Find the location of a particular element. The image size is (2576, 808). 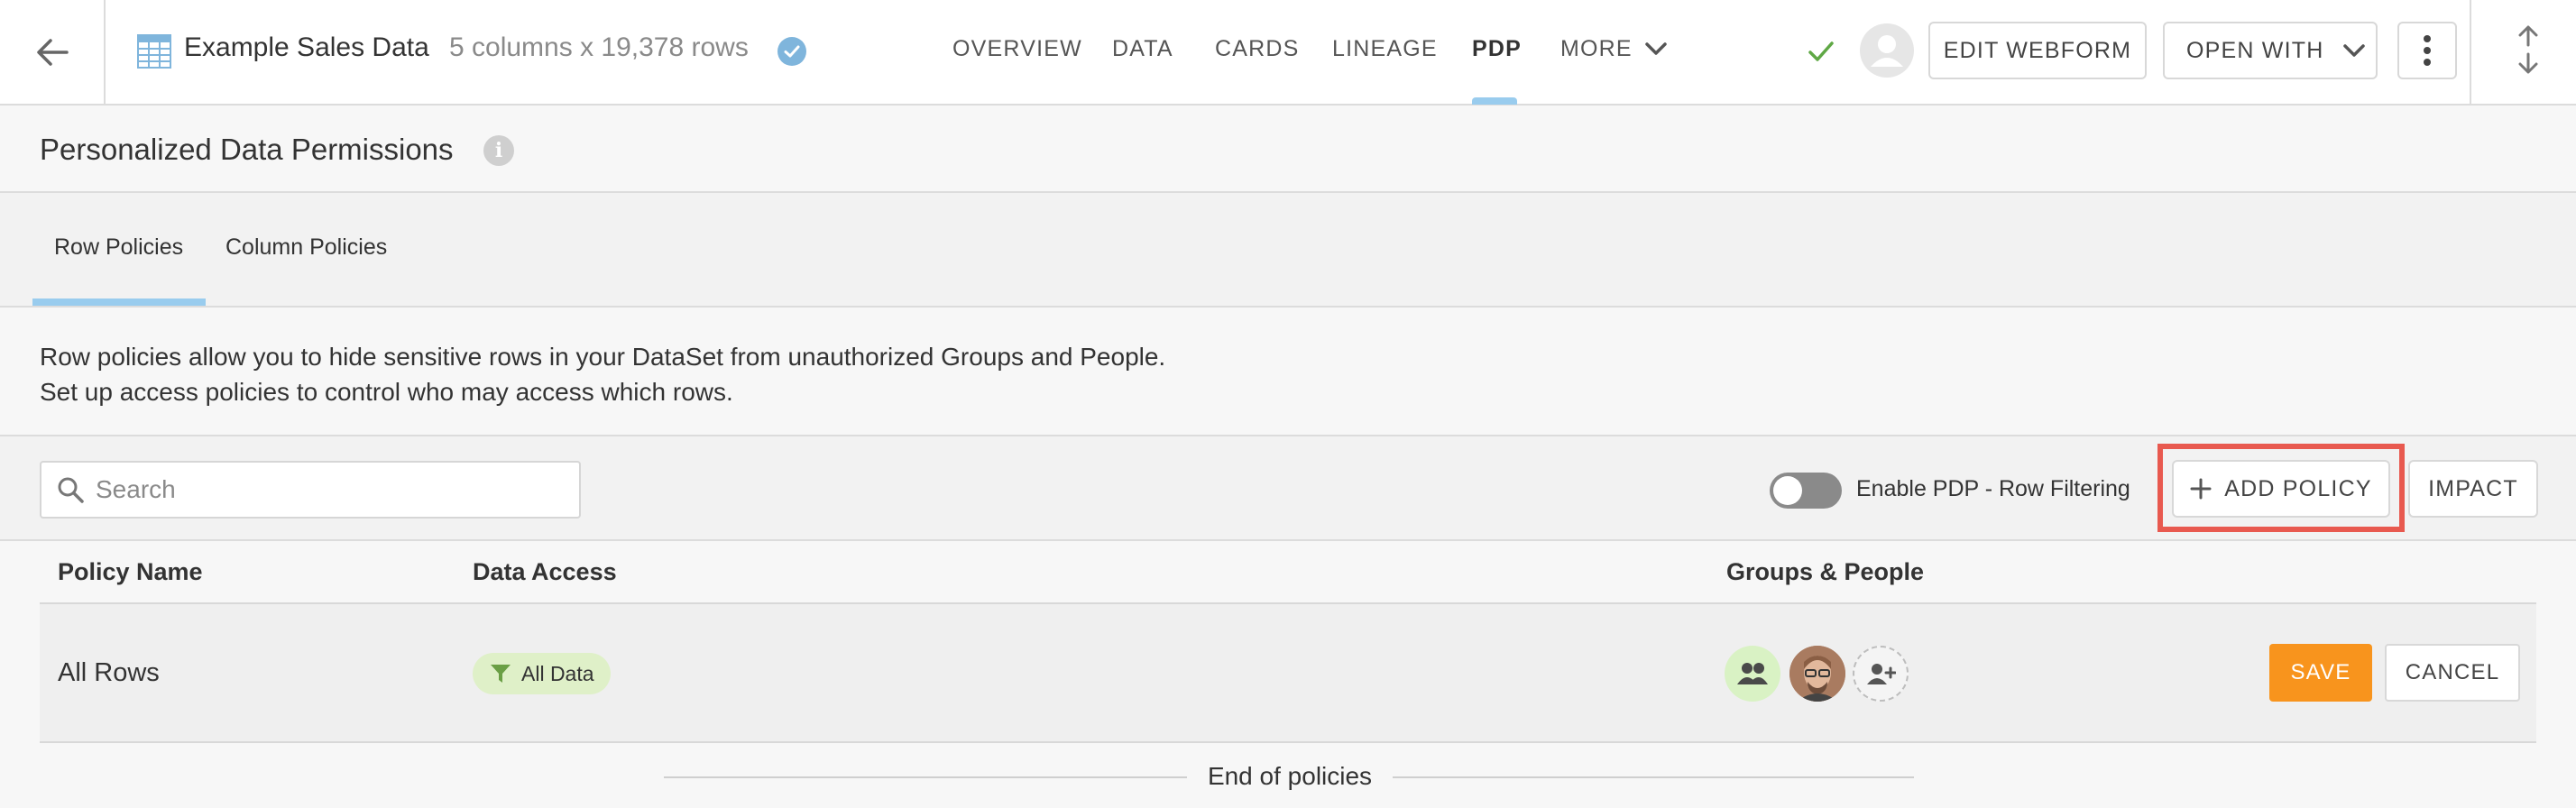

column-header-groups-people: Groups & People is located at coordinates (1825, 571).